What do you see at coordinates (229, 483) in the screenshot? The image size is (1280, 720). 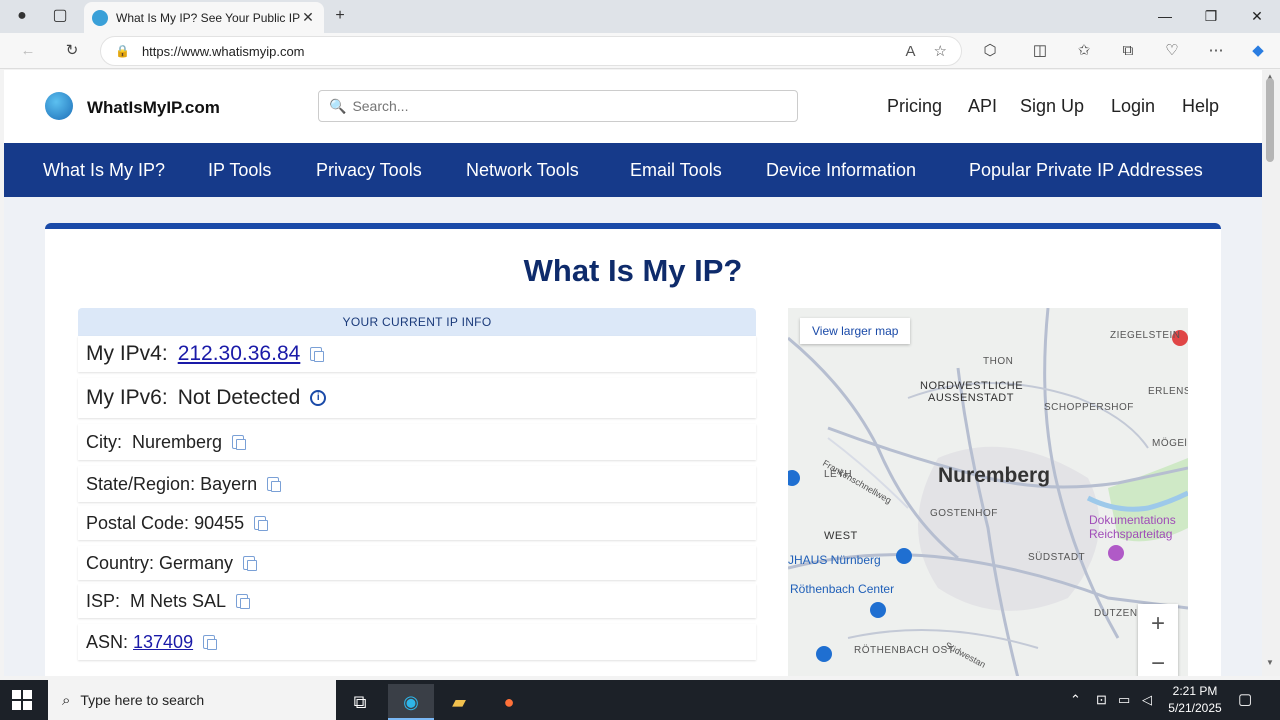 I see `state-value: Bayern` at bounding box center [229, 483].